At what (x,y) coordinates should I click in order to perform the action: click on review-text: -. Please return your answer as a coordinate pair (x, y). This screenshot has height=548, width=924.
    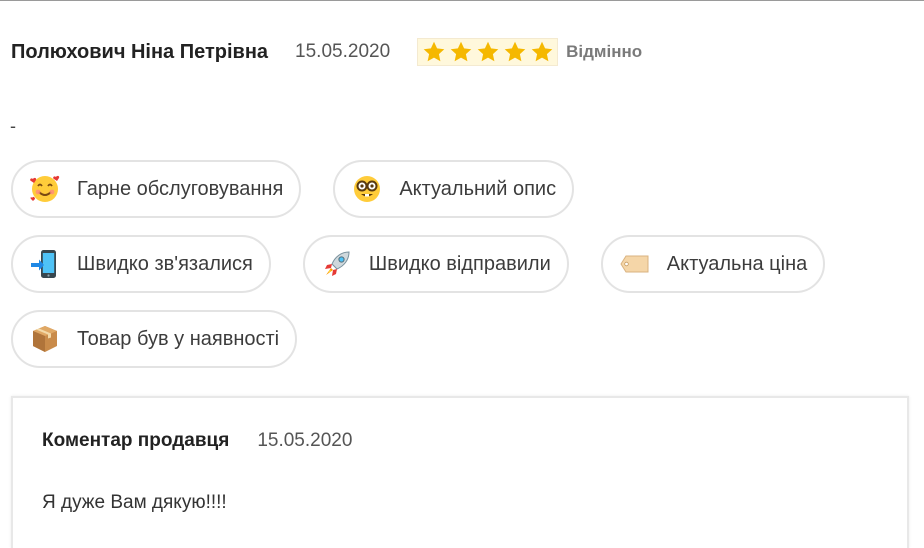
    Looking at the image, I should click on (13, 126).